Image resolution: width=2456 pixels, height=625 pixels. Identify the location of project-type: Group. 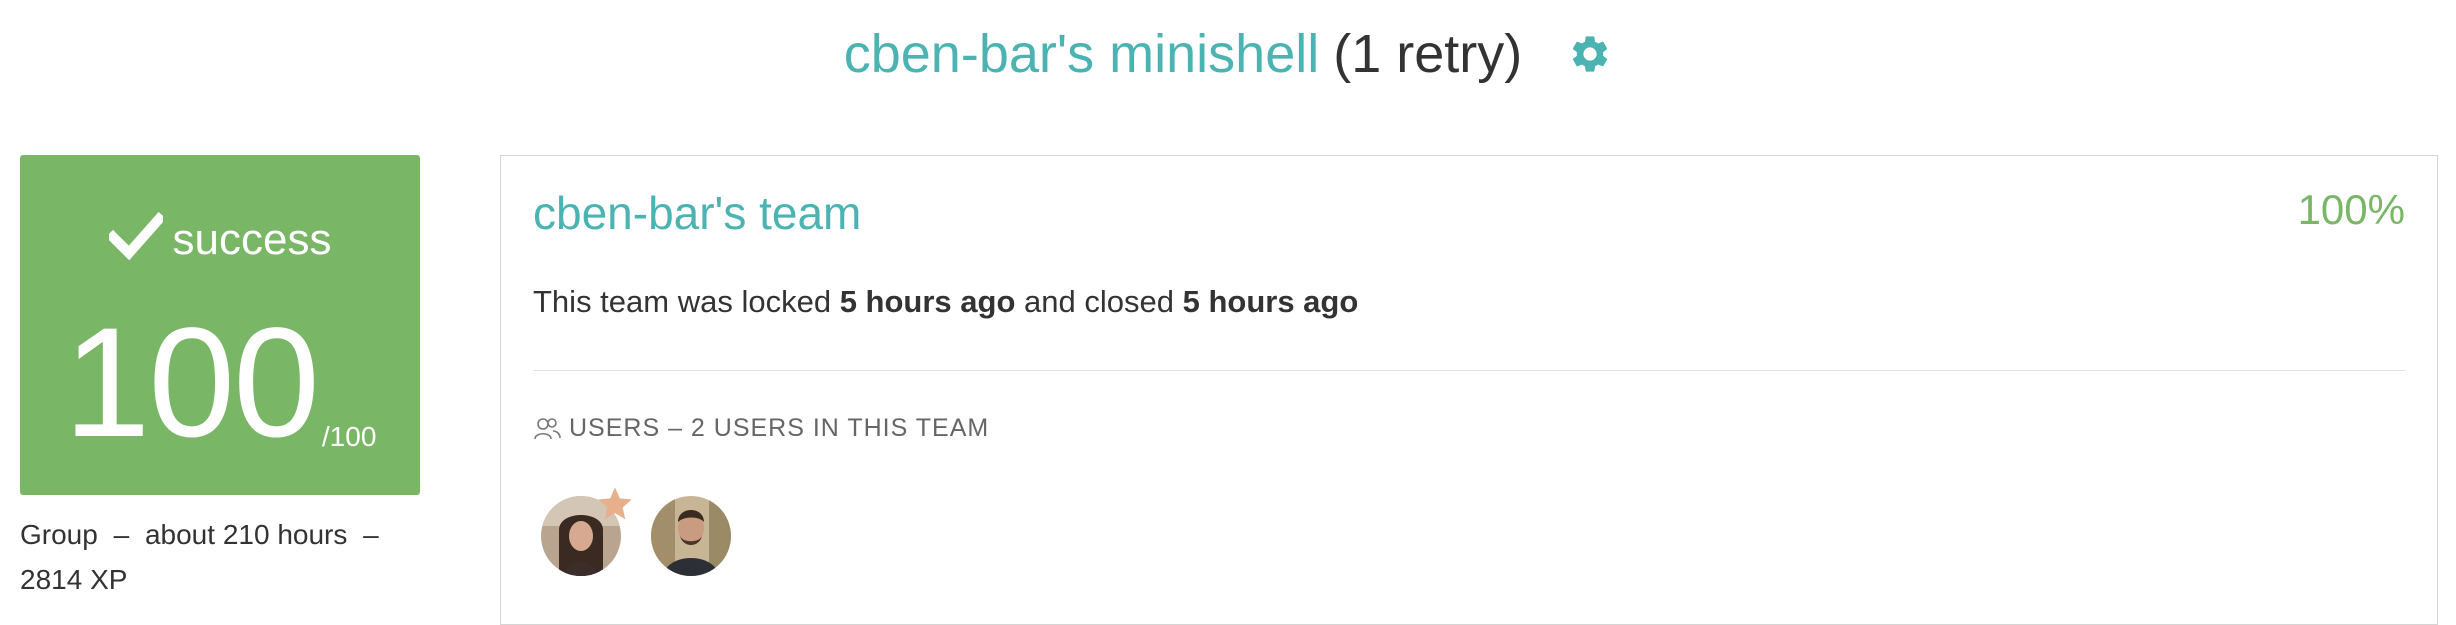
(59, 534).